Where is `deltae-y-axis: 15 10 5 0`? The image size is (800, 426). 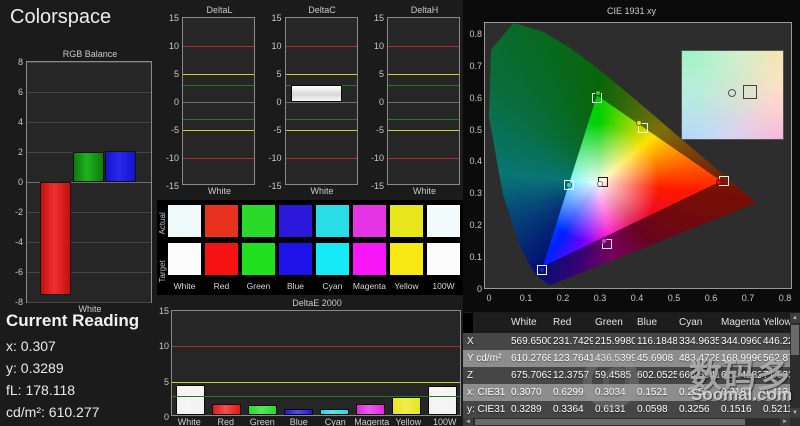 deltae-y-axis: 15 10 5 0 is located at coordinates (164, 364).